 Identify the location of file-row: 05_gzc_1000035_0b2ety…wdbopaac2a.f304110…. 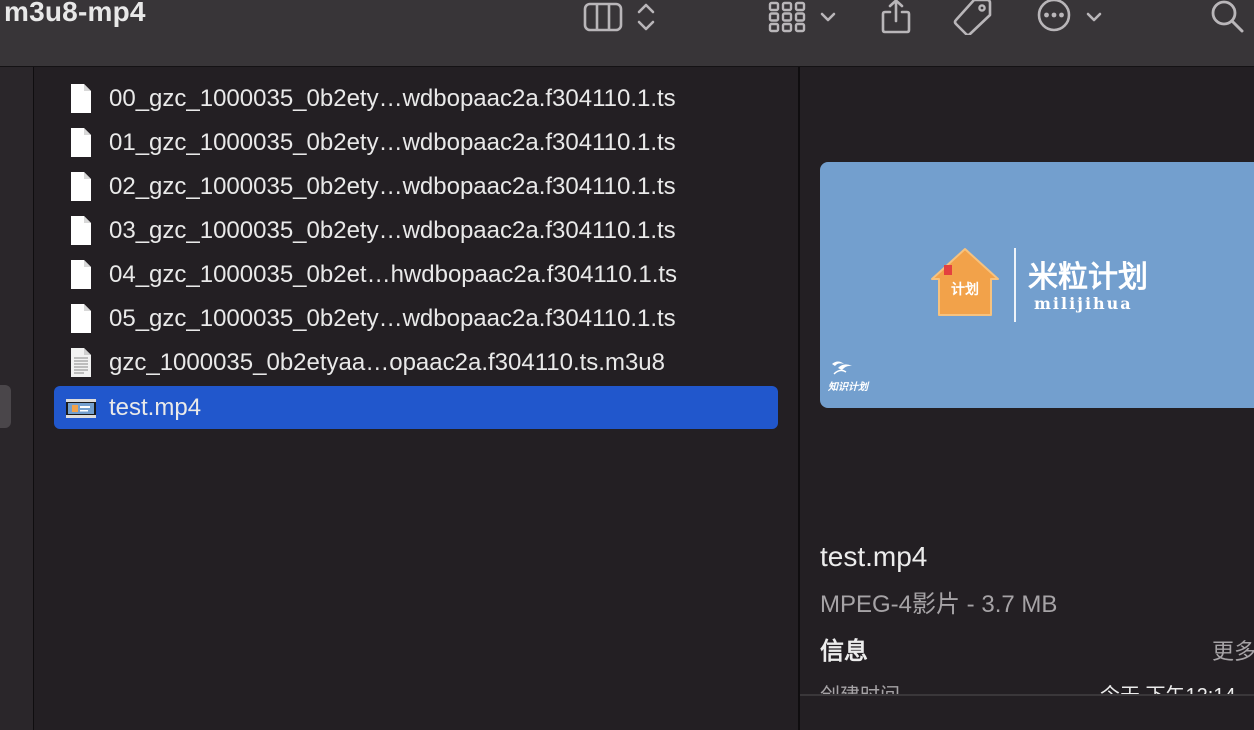
(416, 318).